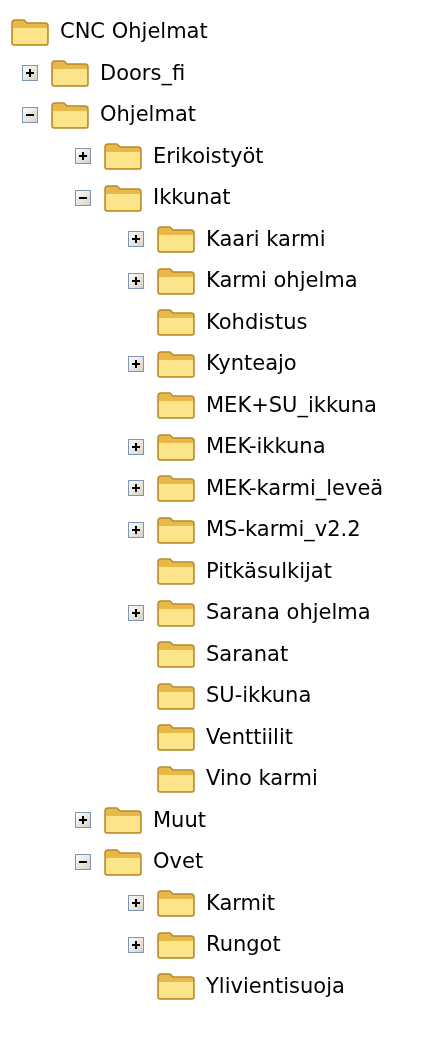 The height and width of the screenshot is (1061, 425). What do you see at coordinates (266, 239) in the screenshot?
I see `folder-label: Kaari karmi` at bounding box center [266, 239].